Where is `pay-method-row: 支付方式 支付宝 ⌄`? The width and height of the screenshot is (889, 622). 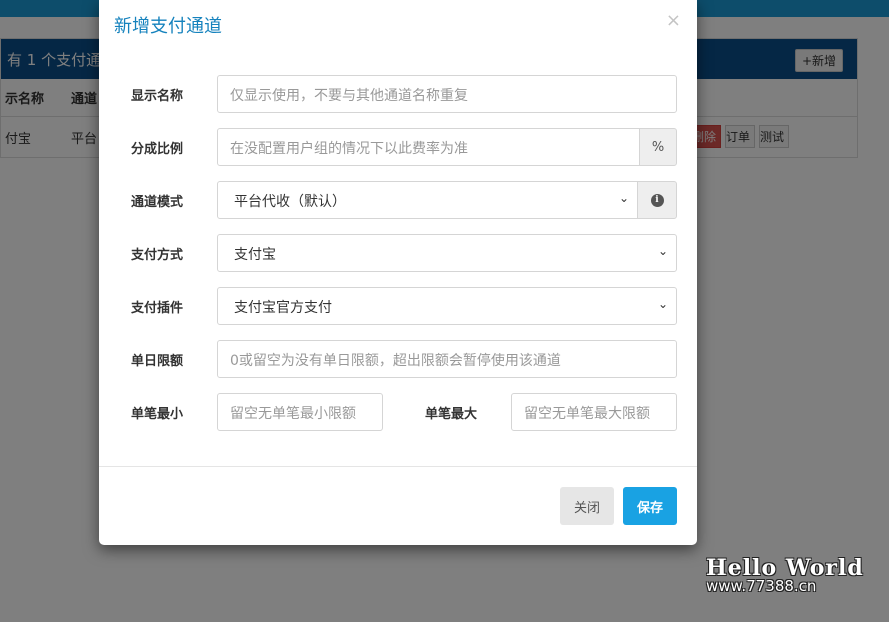 pay-method-row: 支付方式 支付宝 ⌄ is located at coordinates (398, 253).